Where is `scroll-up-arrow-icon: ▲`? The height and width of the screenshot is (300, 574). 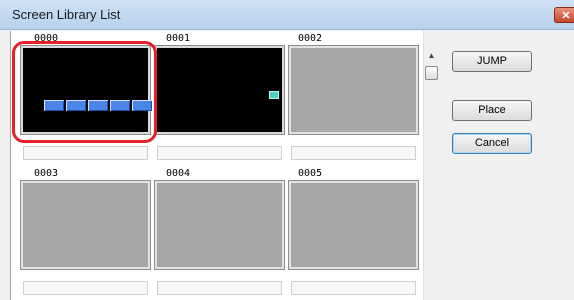
scroll-up-arrow-icon: ▲ is located at coordinates (431, 56).